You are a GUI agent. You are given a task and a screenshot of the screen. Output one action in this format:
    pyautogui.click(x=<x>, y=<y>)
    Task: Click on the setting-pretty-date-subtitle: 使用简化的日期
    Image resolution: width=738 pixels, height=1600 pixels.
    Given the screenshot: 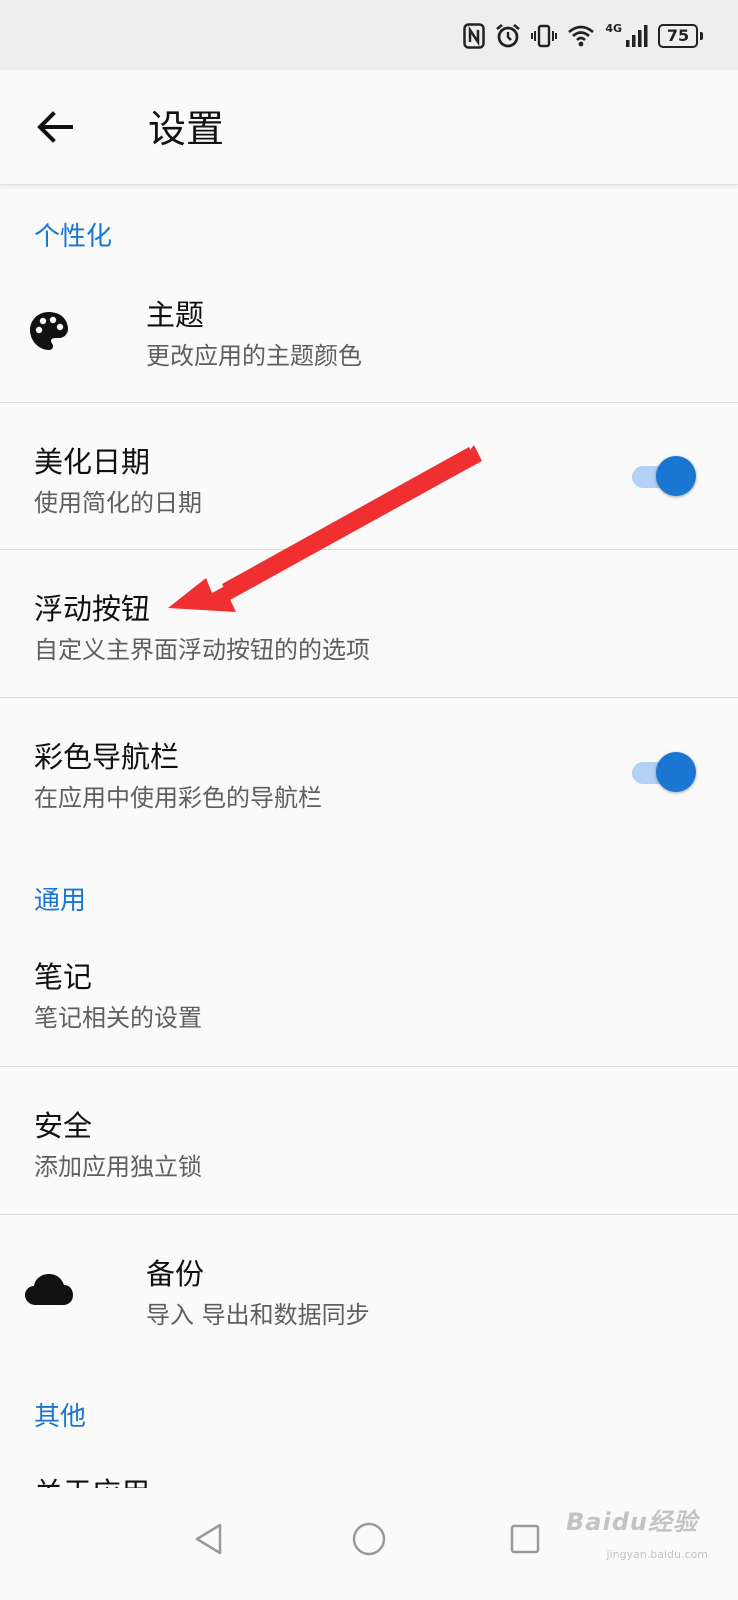 What is the action you would take?
    pyautogui.click(x=118, y=503)
    